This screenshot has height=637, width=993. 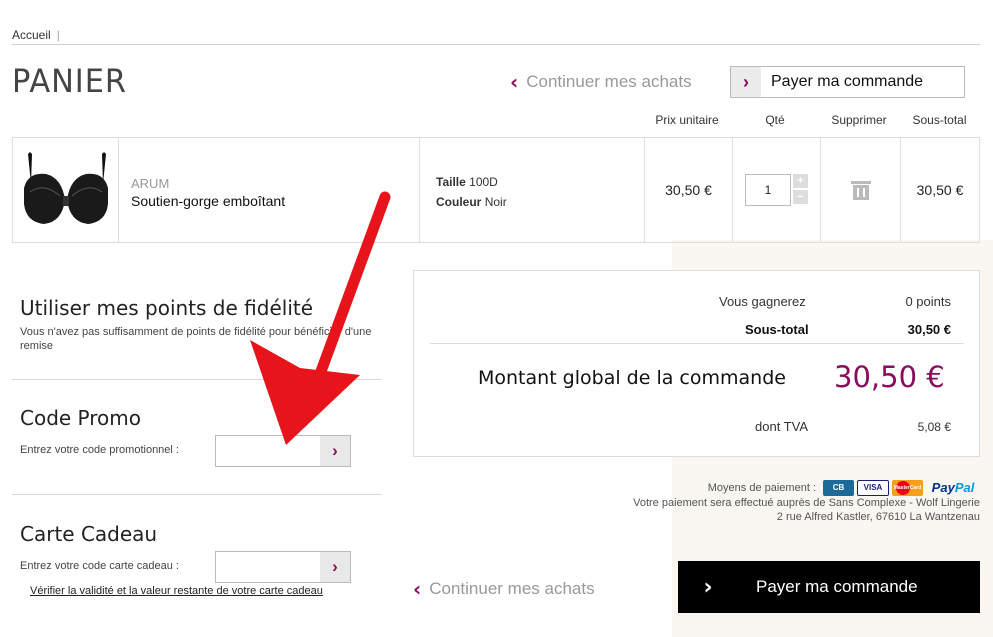 What do you see at coordinates (777, 329) in the screenshot?
I see `summary-subtotal-label: Sous-total` at bounding box center [777, 329].